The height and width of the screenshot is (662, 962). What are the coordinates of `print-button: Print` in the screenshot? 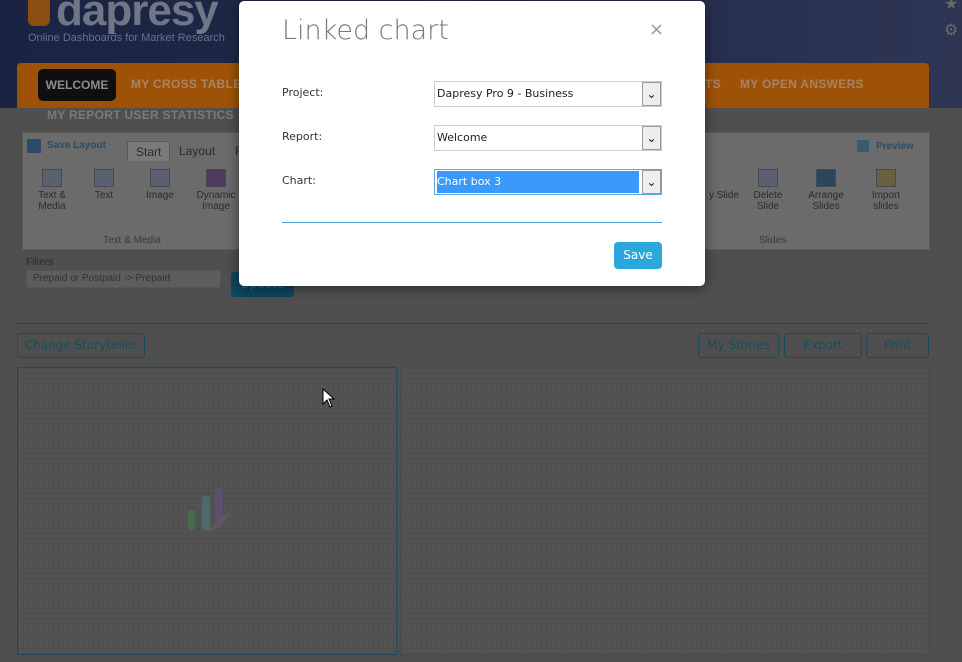 It's located at (897, 345).